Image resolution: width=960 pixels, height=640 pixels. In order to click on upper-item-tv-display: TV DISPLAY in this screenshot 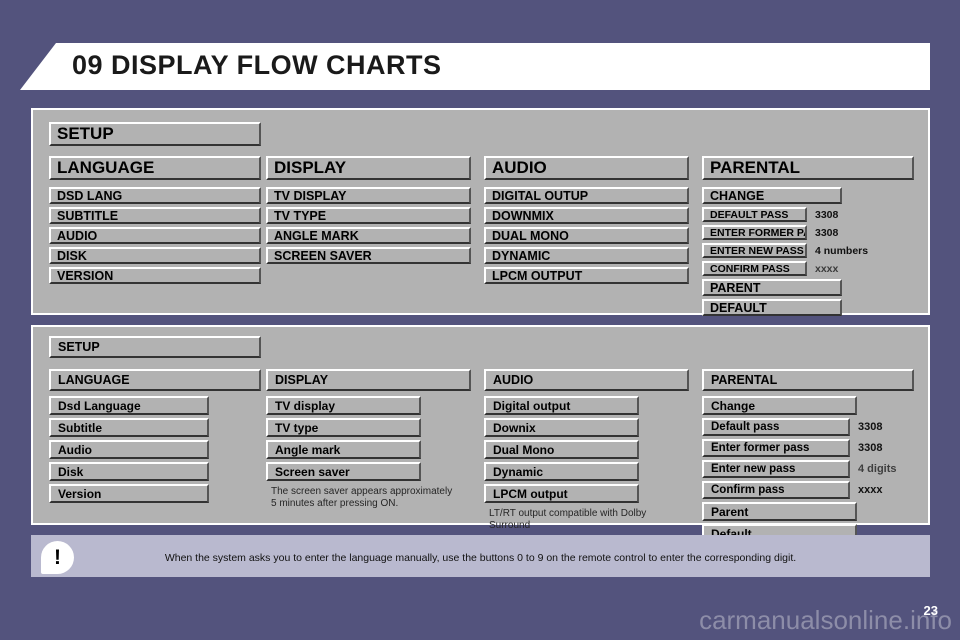, I will do `click(368, 195)`.